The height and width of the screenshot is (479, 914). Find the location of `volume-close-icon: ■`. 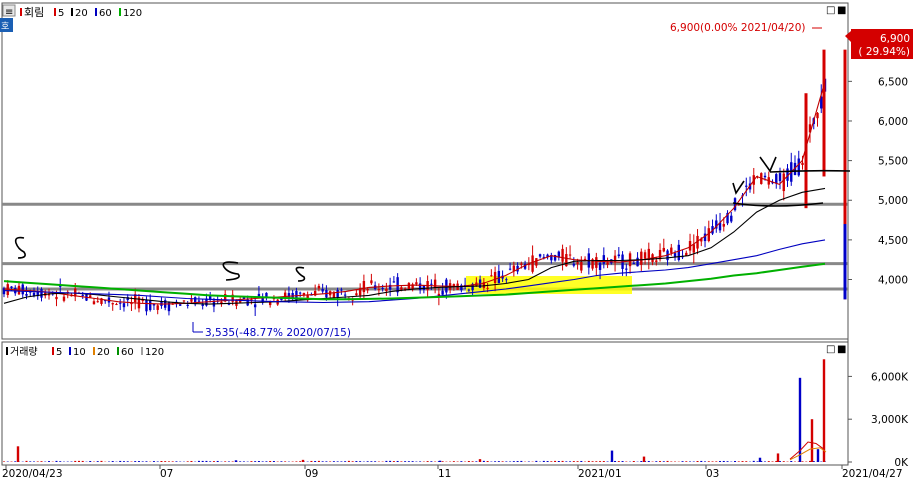

volume-close-icon: ■ is located at coordinates (841, 349).